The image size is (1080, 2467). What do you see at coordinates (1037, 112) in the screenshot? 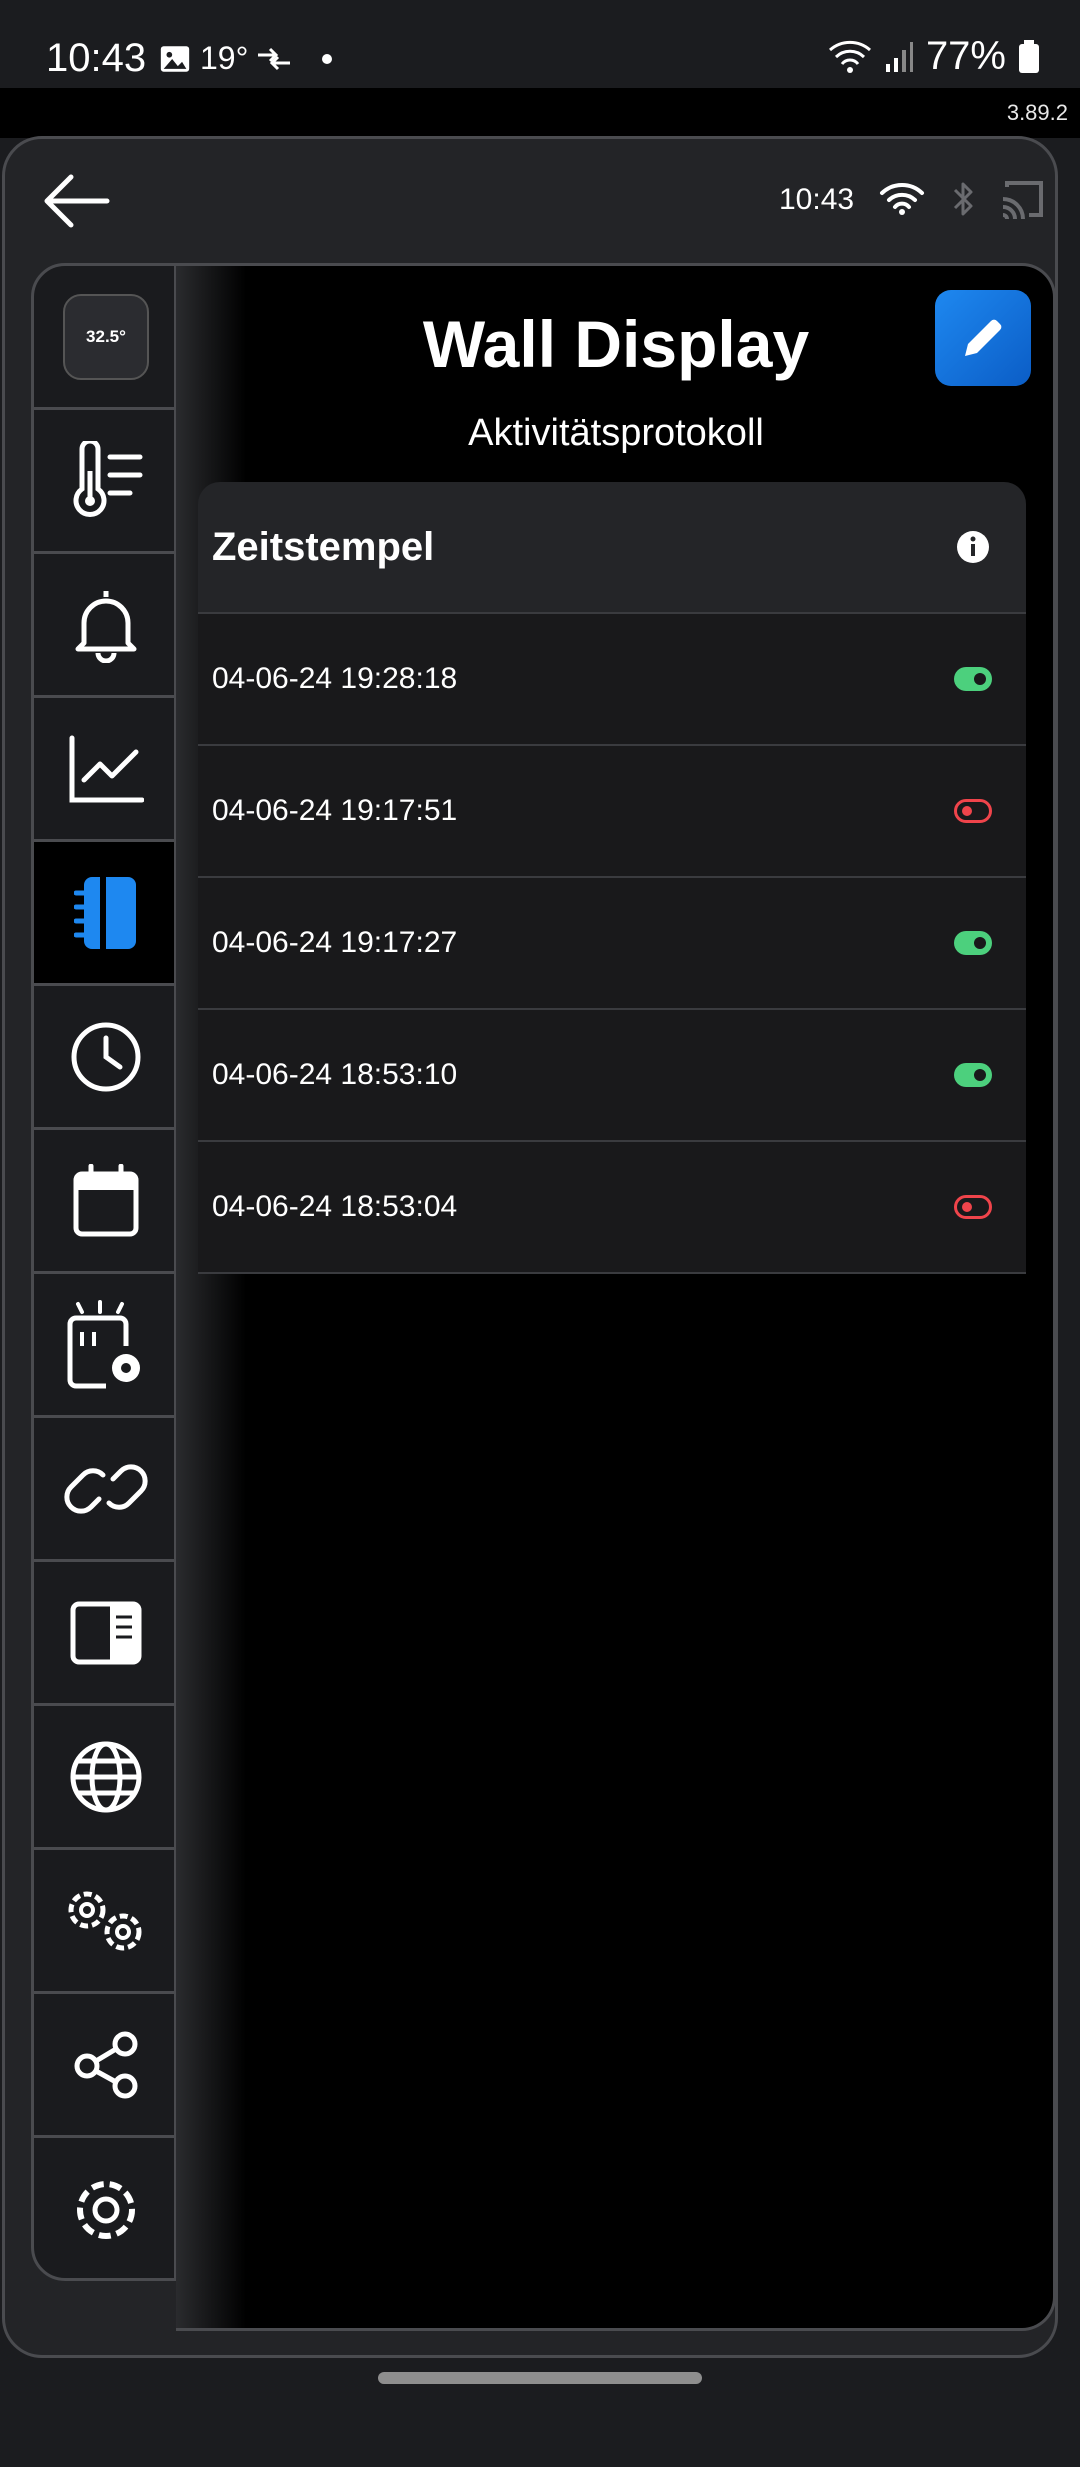
I see `app-version: 3.89.2` at bounding box center [1037, 112].